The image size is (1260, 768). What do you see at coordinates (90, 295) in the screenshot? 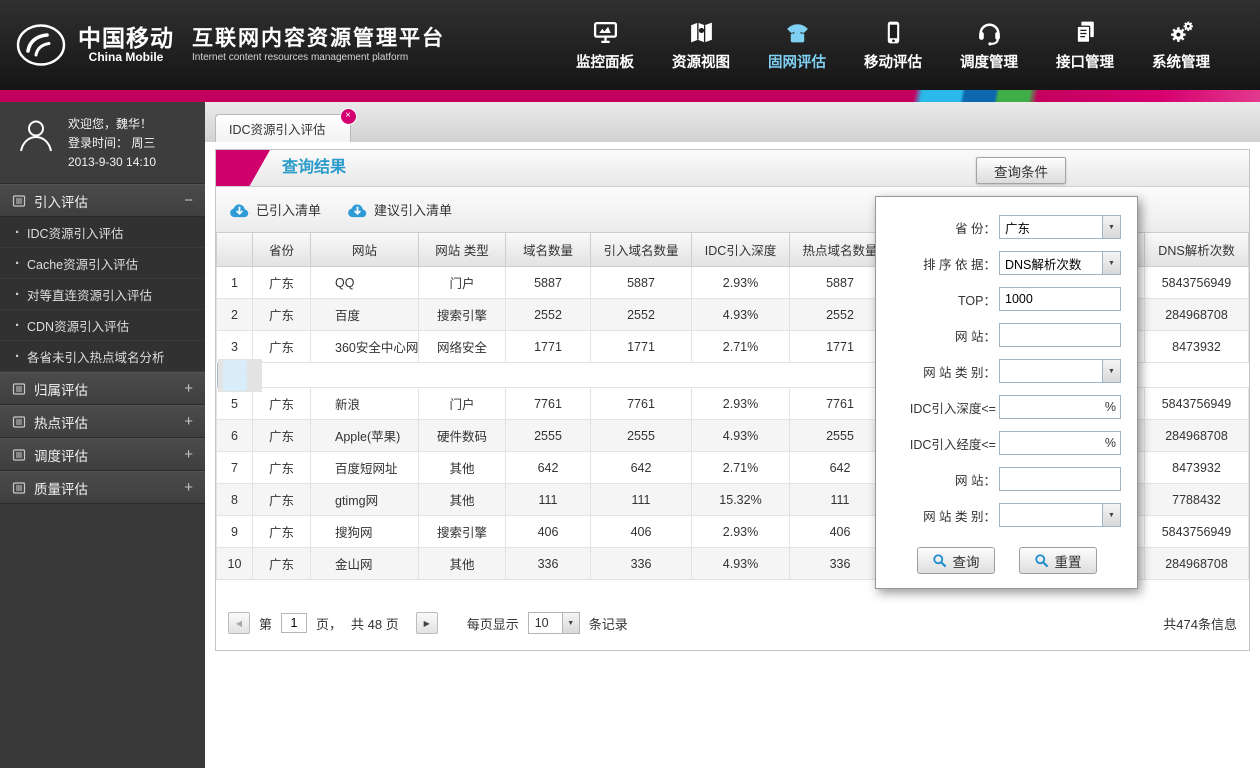
I see `sidebar-item-label: 对等直连资源引入评估` at bounding box center [90, 295].